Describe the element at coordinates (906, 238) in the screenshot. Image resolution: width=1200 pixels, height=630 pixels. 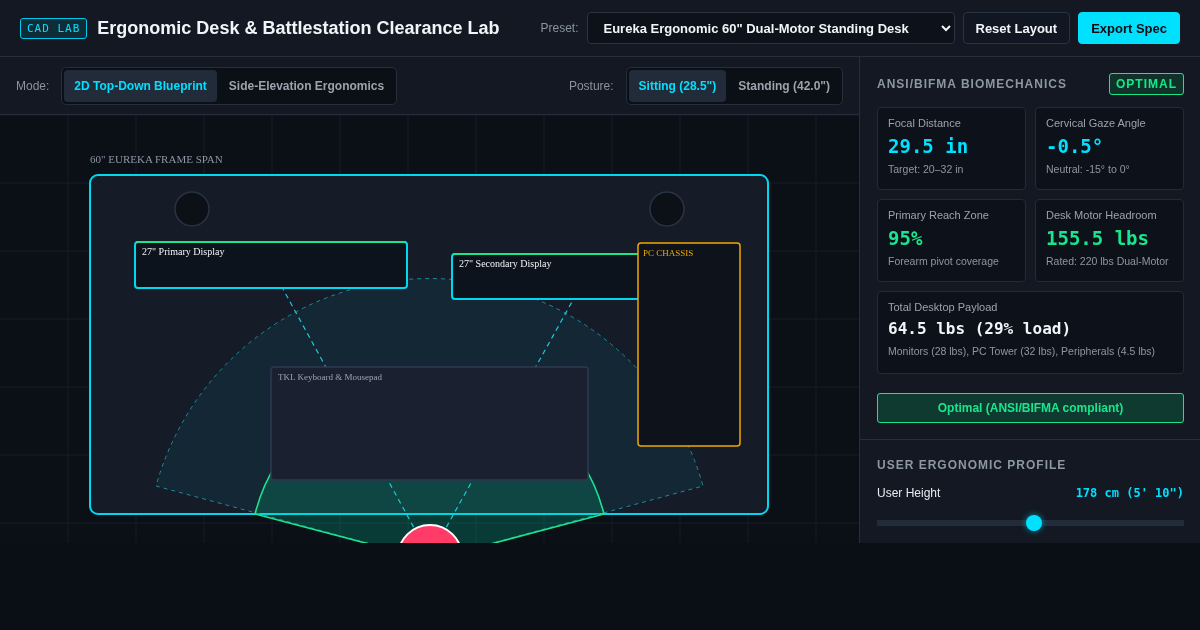
I see `metric-value: 95%` at that location.